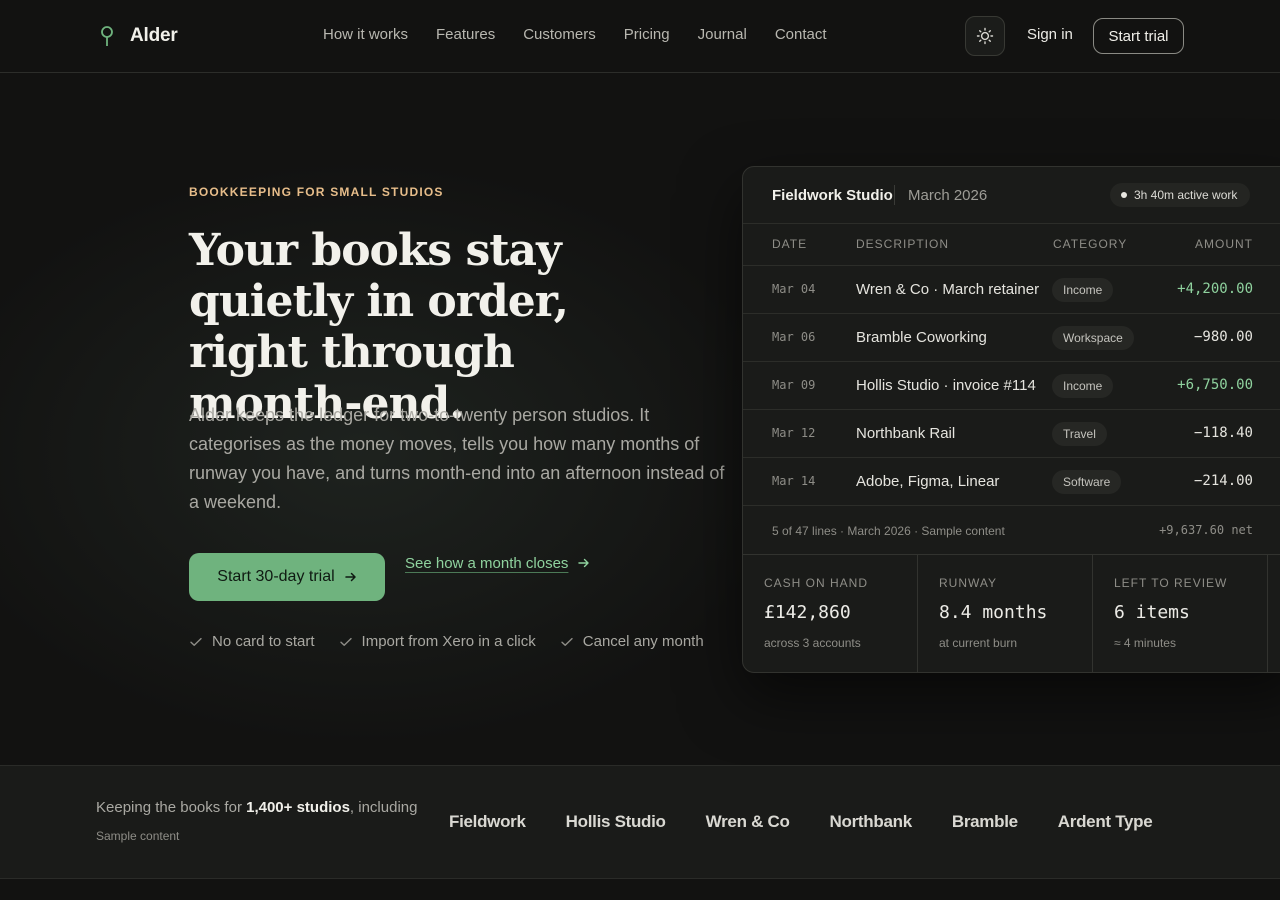  I want to click on row-amount: −118.40, so click(1223, 433).